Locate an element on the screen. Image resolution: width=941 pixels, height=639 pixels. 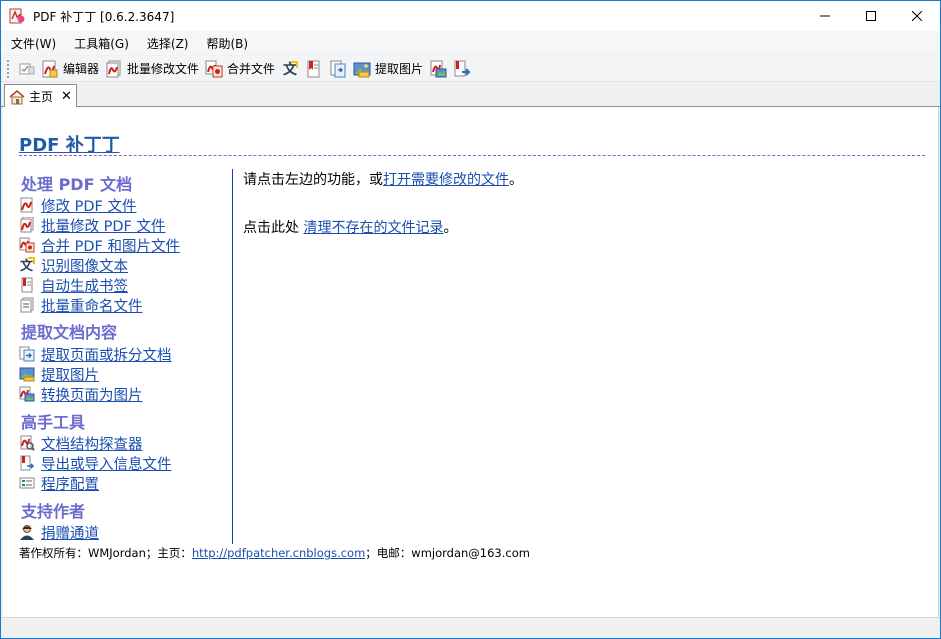
toolbar-merge-button: 合并文件 is located at coordinates (240, 69).